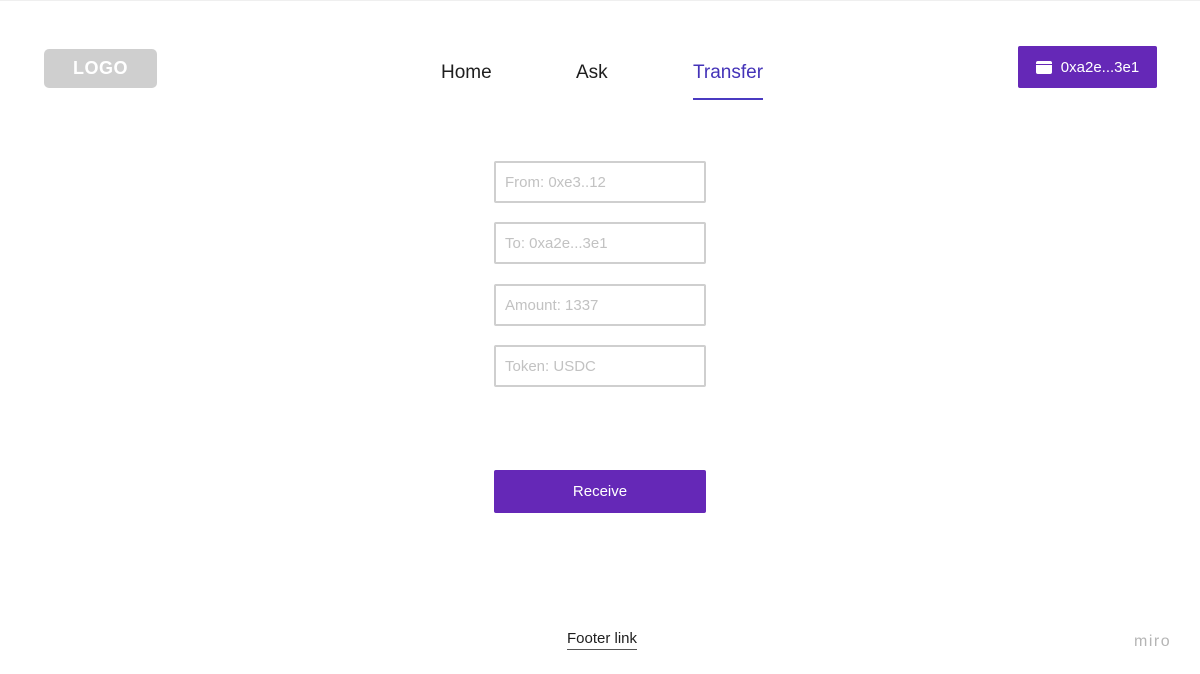 The image size is (1200, 674). I want to click on wallet-address: 0xa2e...3e1, so click(1100, 67).